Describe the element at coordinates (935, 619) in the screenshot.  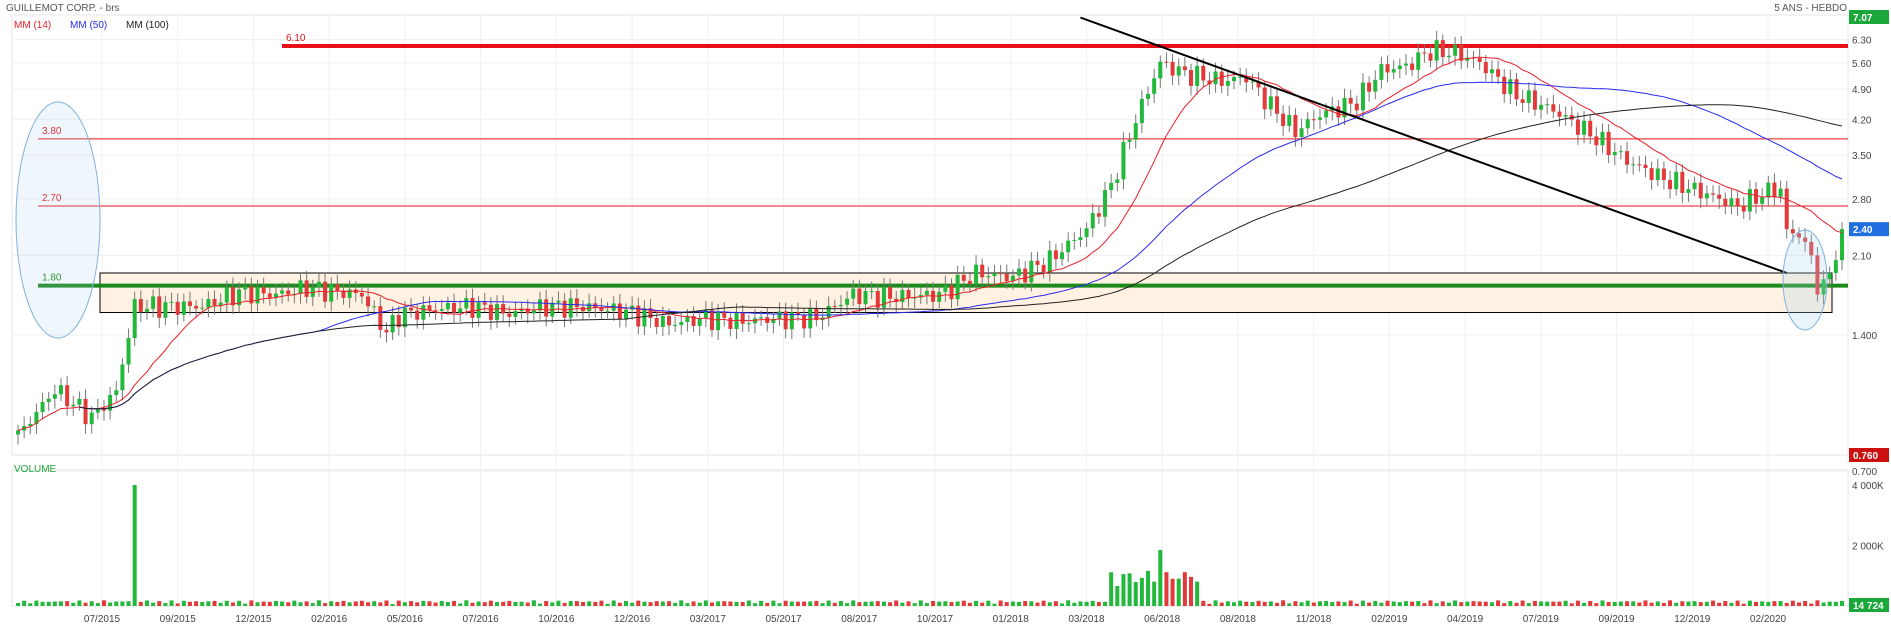
I see `x-tick-label: 10/2017` at that location.